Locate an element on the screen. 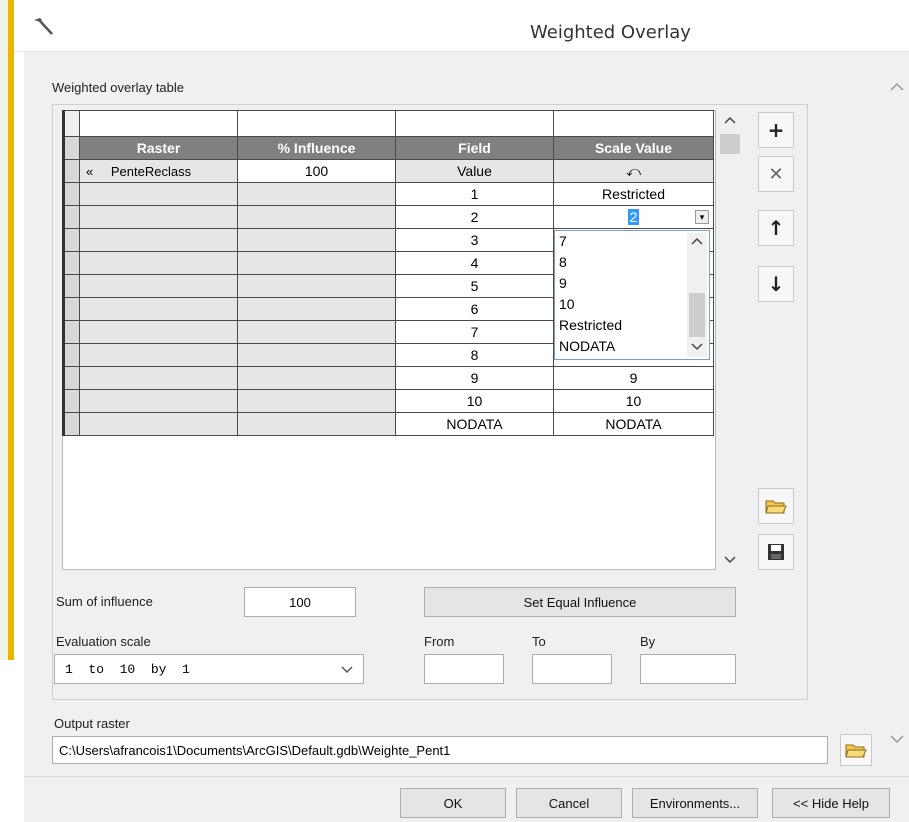  to-label: To is located at coordinates (539, 641).